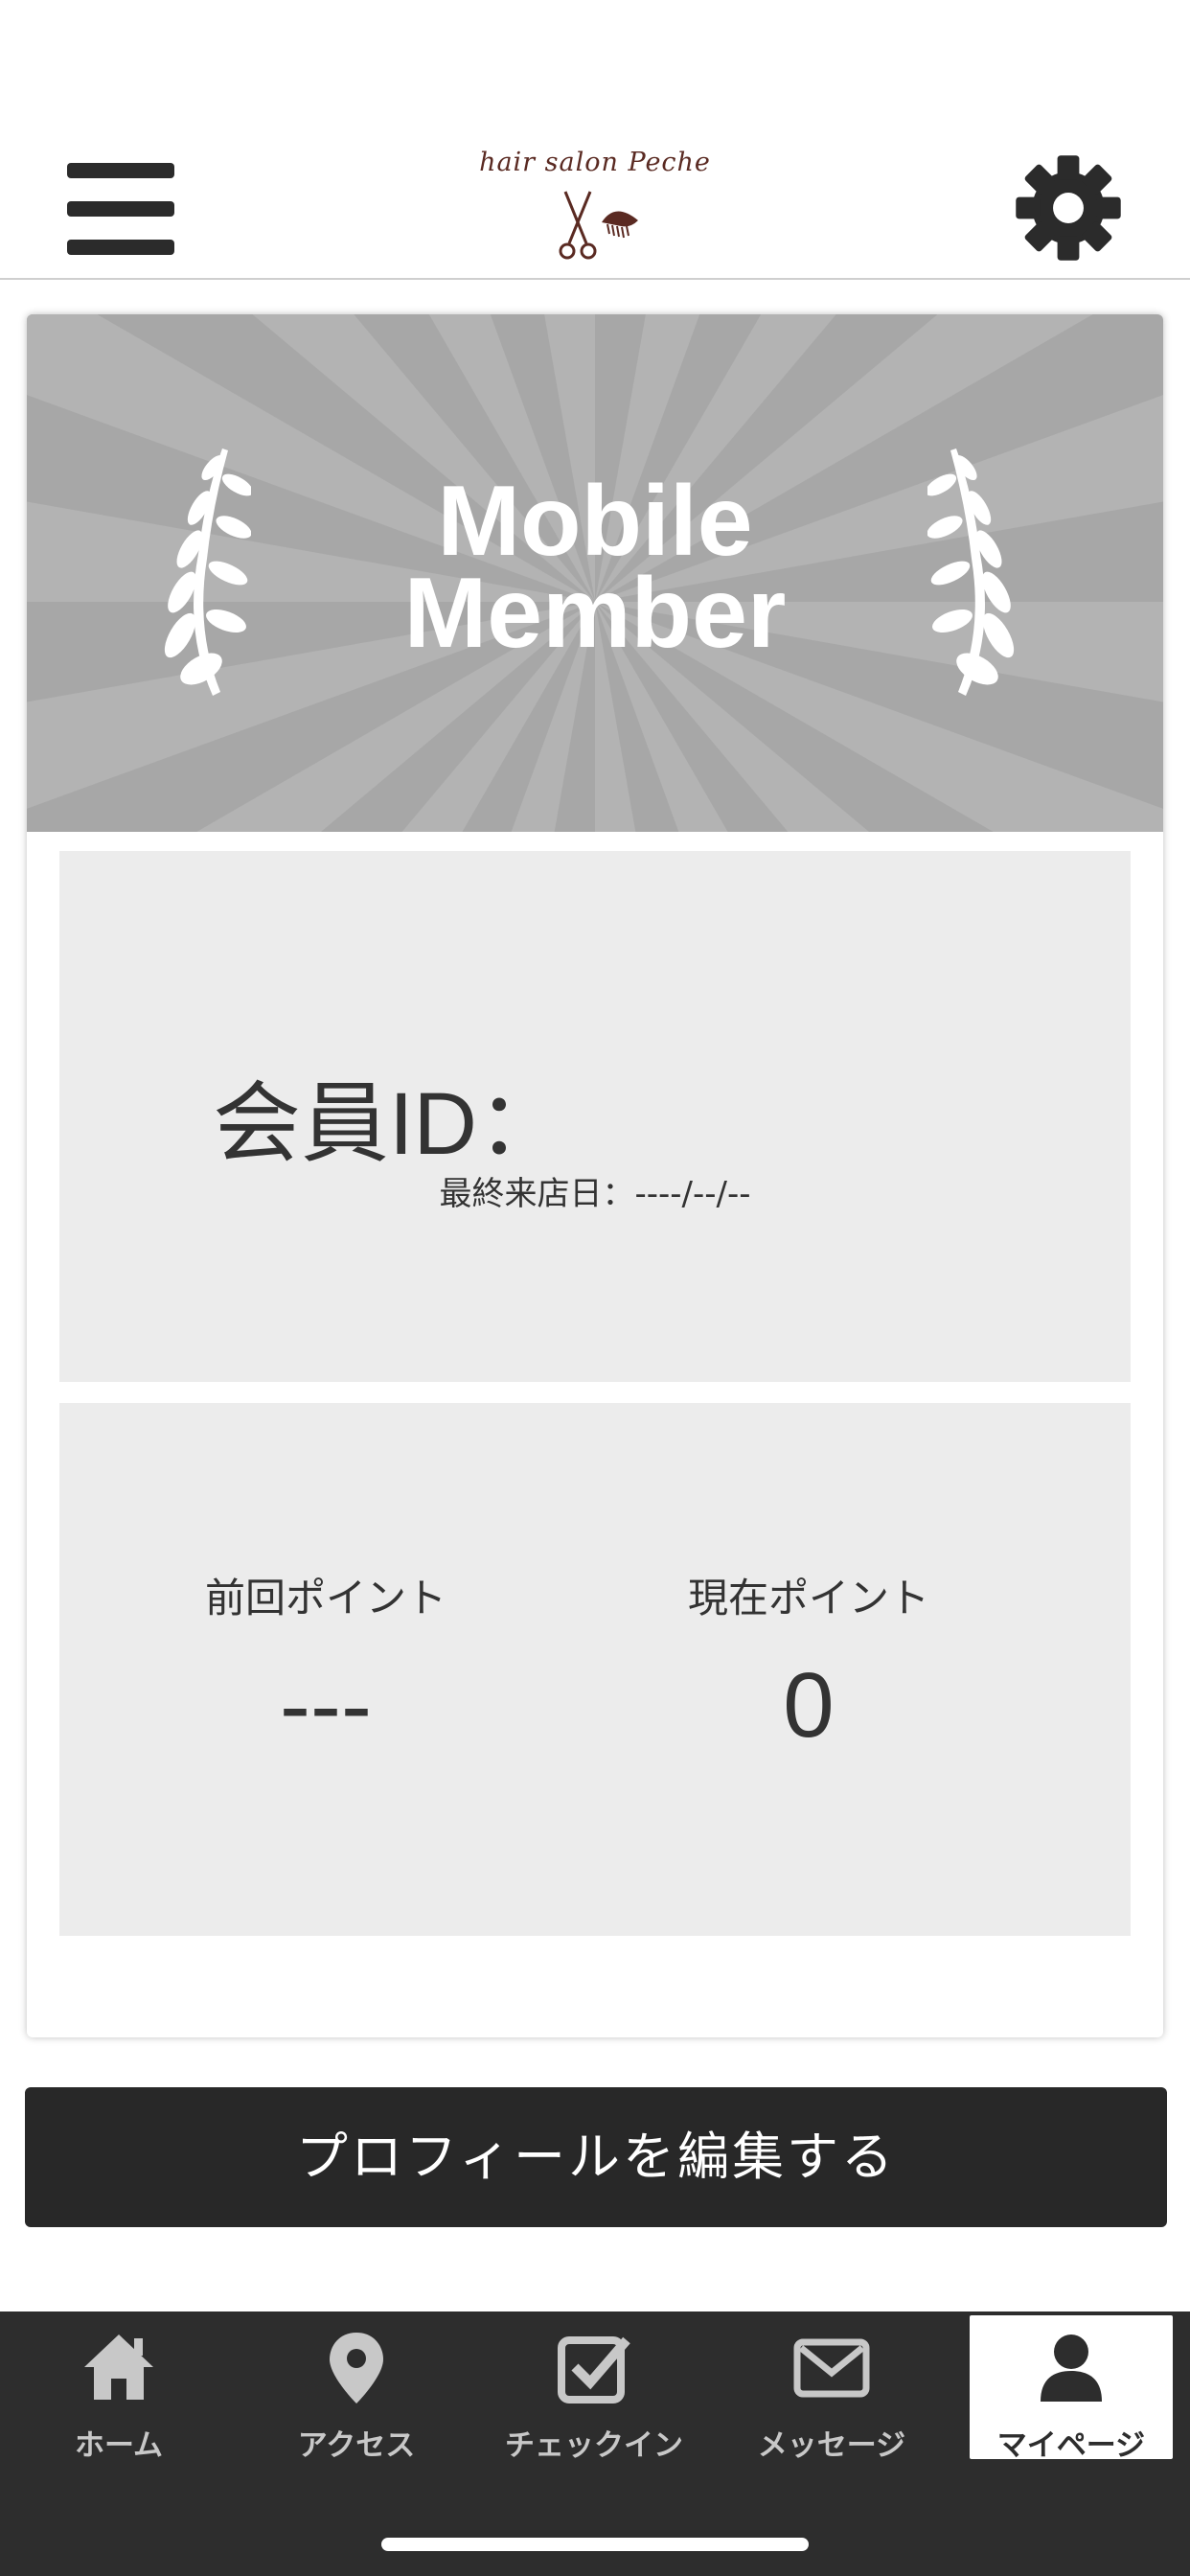 Image resolution: width=1190 pixels, height=2576 pixels. I want to click on app-header: hair salon Peche, so click(595, 140).